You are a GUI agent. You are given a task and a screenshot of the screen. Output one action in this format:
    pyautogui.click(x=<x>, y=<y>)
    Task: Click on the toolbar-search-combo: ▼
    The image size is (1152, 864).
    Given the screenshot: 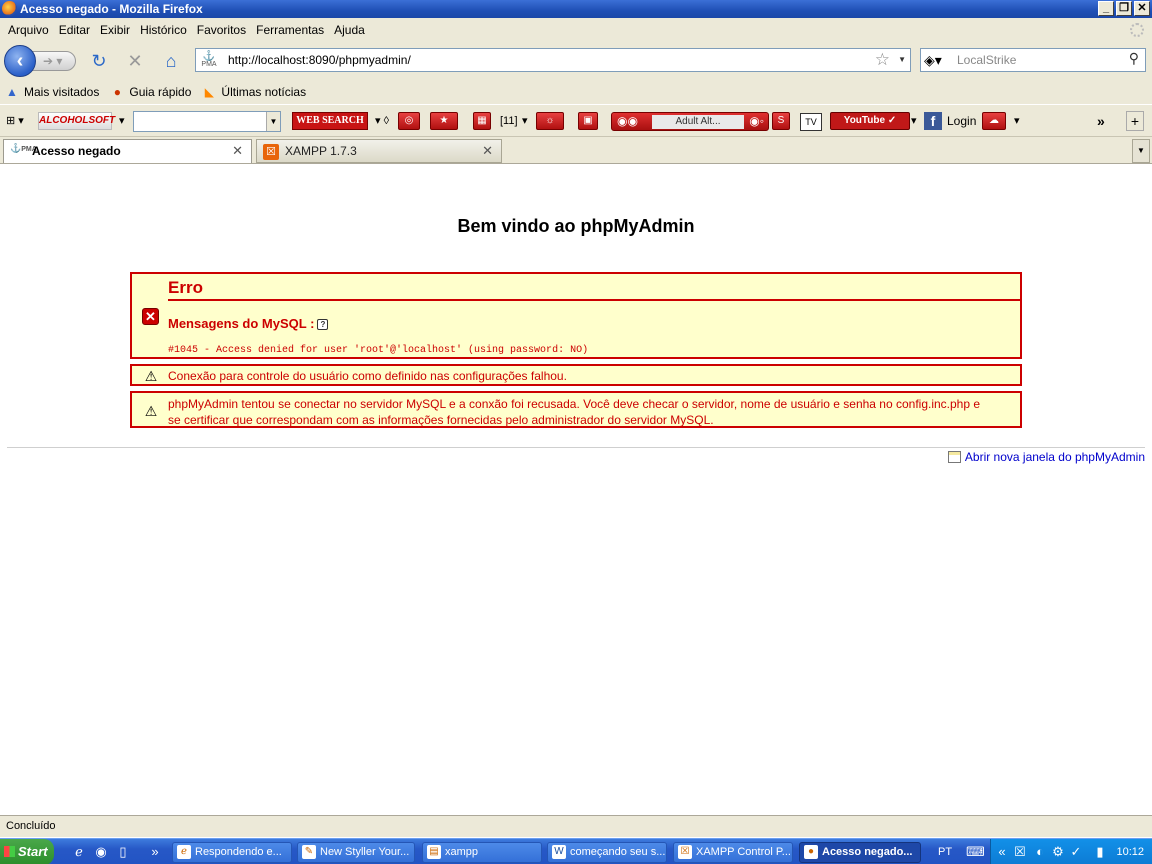 What is the action you would take?
    pyautogui.click(x=207, y=121)
    